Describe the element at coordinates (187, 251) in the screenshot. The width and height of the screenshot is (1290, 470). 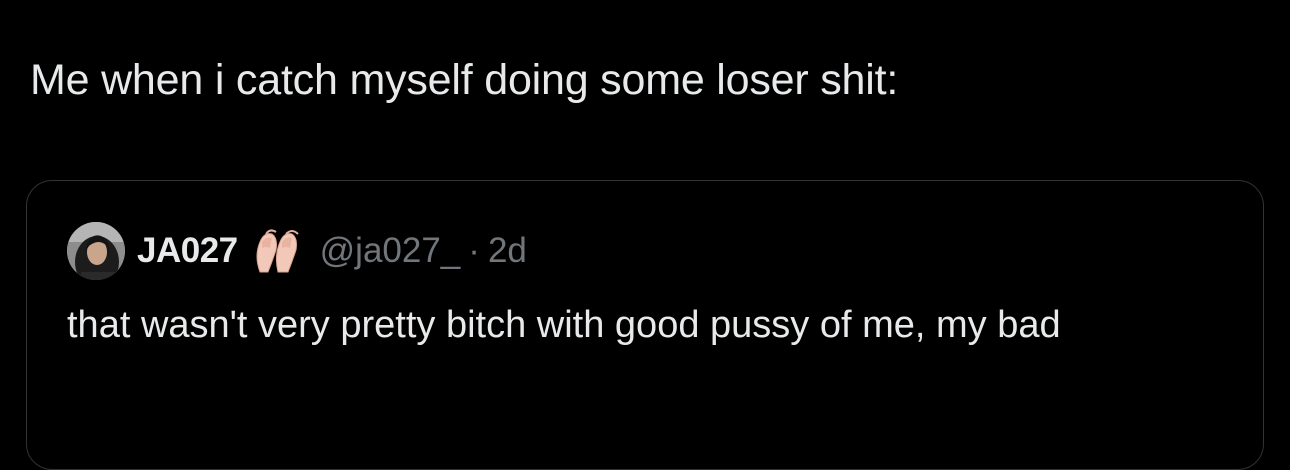
I see `display-name: JA027` at that location.